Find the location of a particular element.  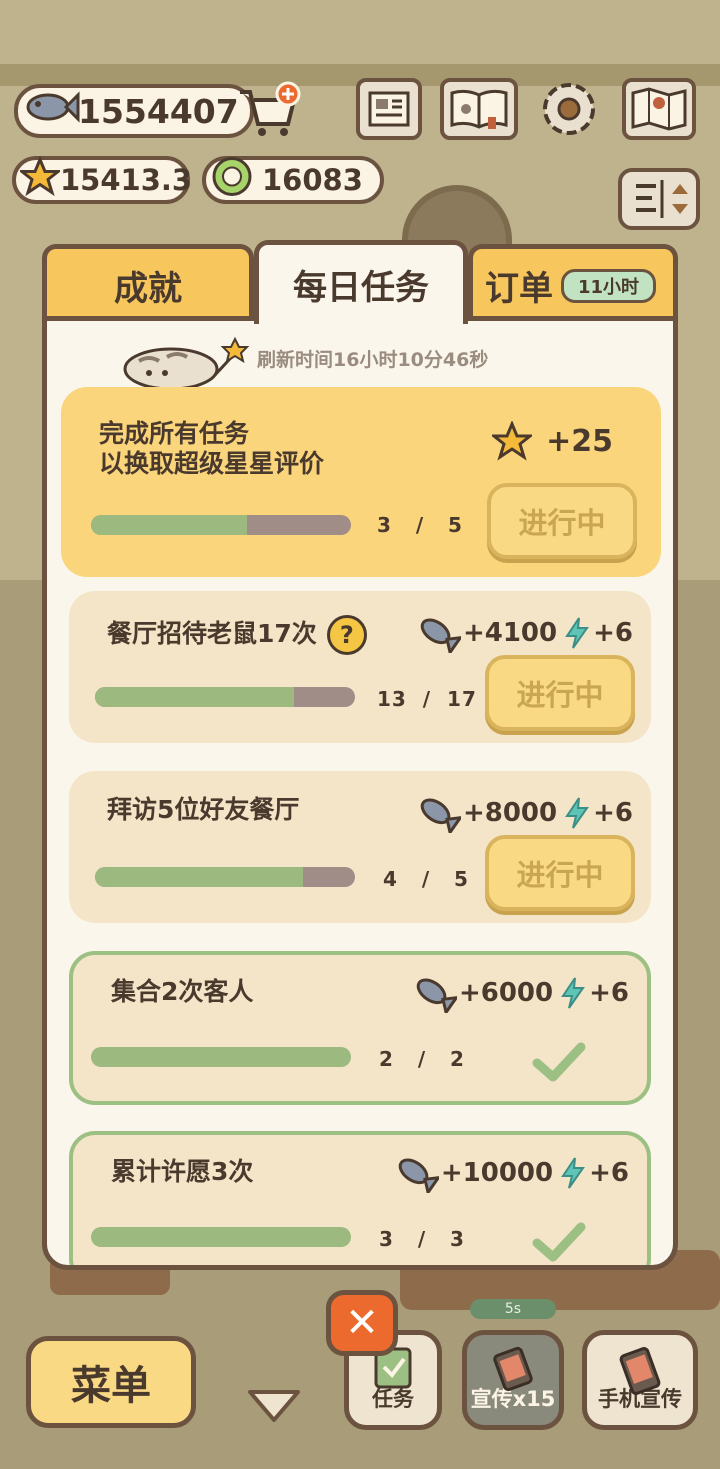

settings-button is located at coordinates (569, 109).